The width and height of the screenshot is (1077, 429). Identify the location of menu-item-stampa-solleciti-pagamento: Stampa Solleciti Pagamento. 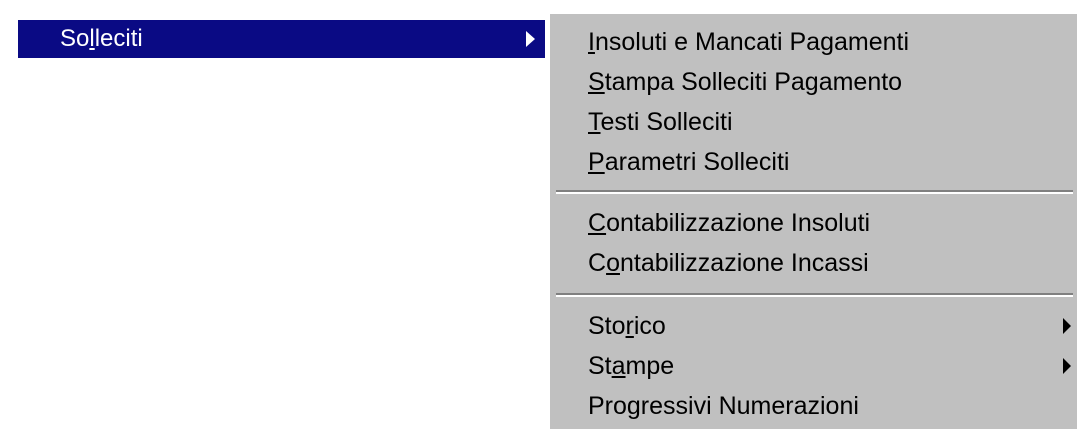
(812, 82).